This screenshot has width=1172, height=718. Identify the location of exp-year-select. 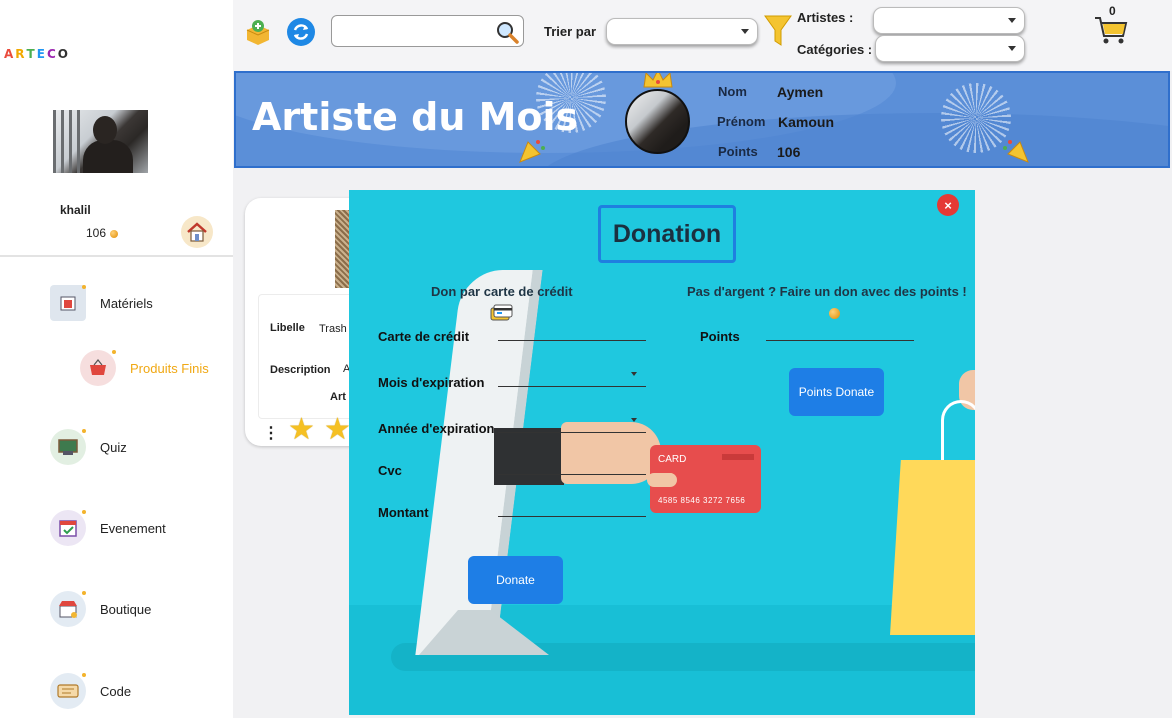
(572, 432).